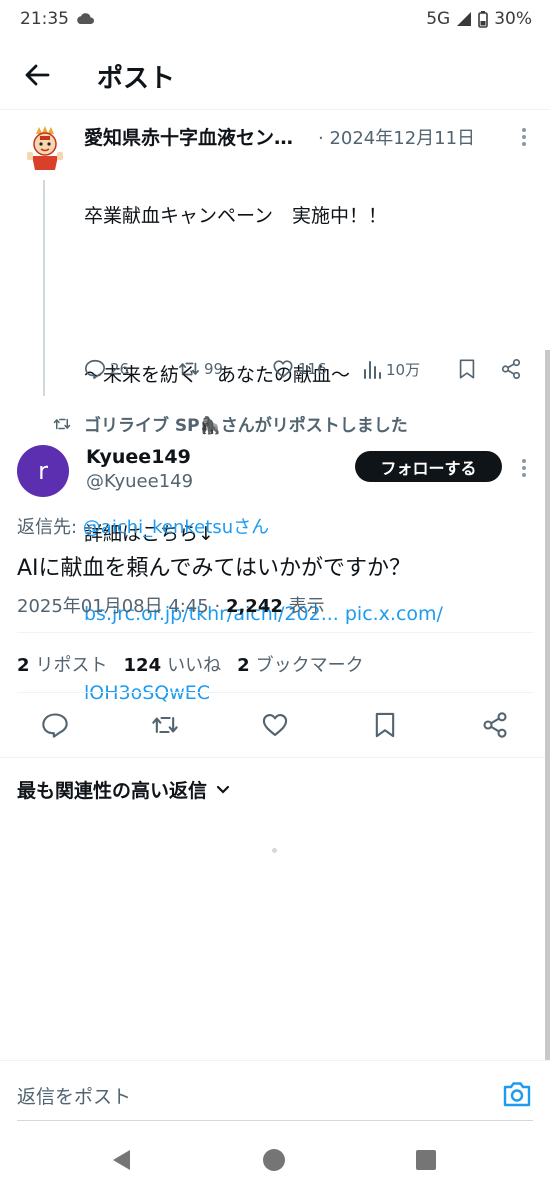 Image resolution: width=550 pixels, height=1192 pixels. I want to click on nav-back-icon, so click(122, 1160).